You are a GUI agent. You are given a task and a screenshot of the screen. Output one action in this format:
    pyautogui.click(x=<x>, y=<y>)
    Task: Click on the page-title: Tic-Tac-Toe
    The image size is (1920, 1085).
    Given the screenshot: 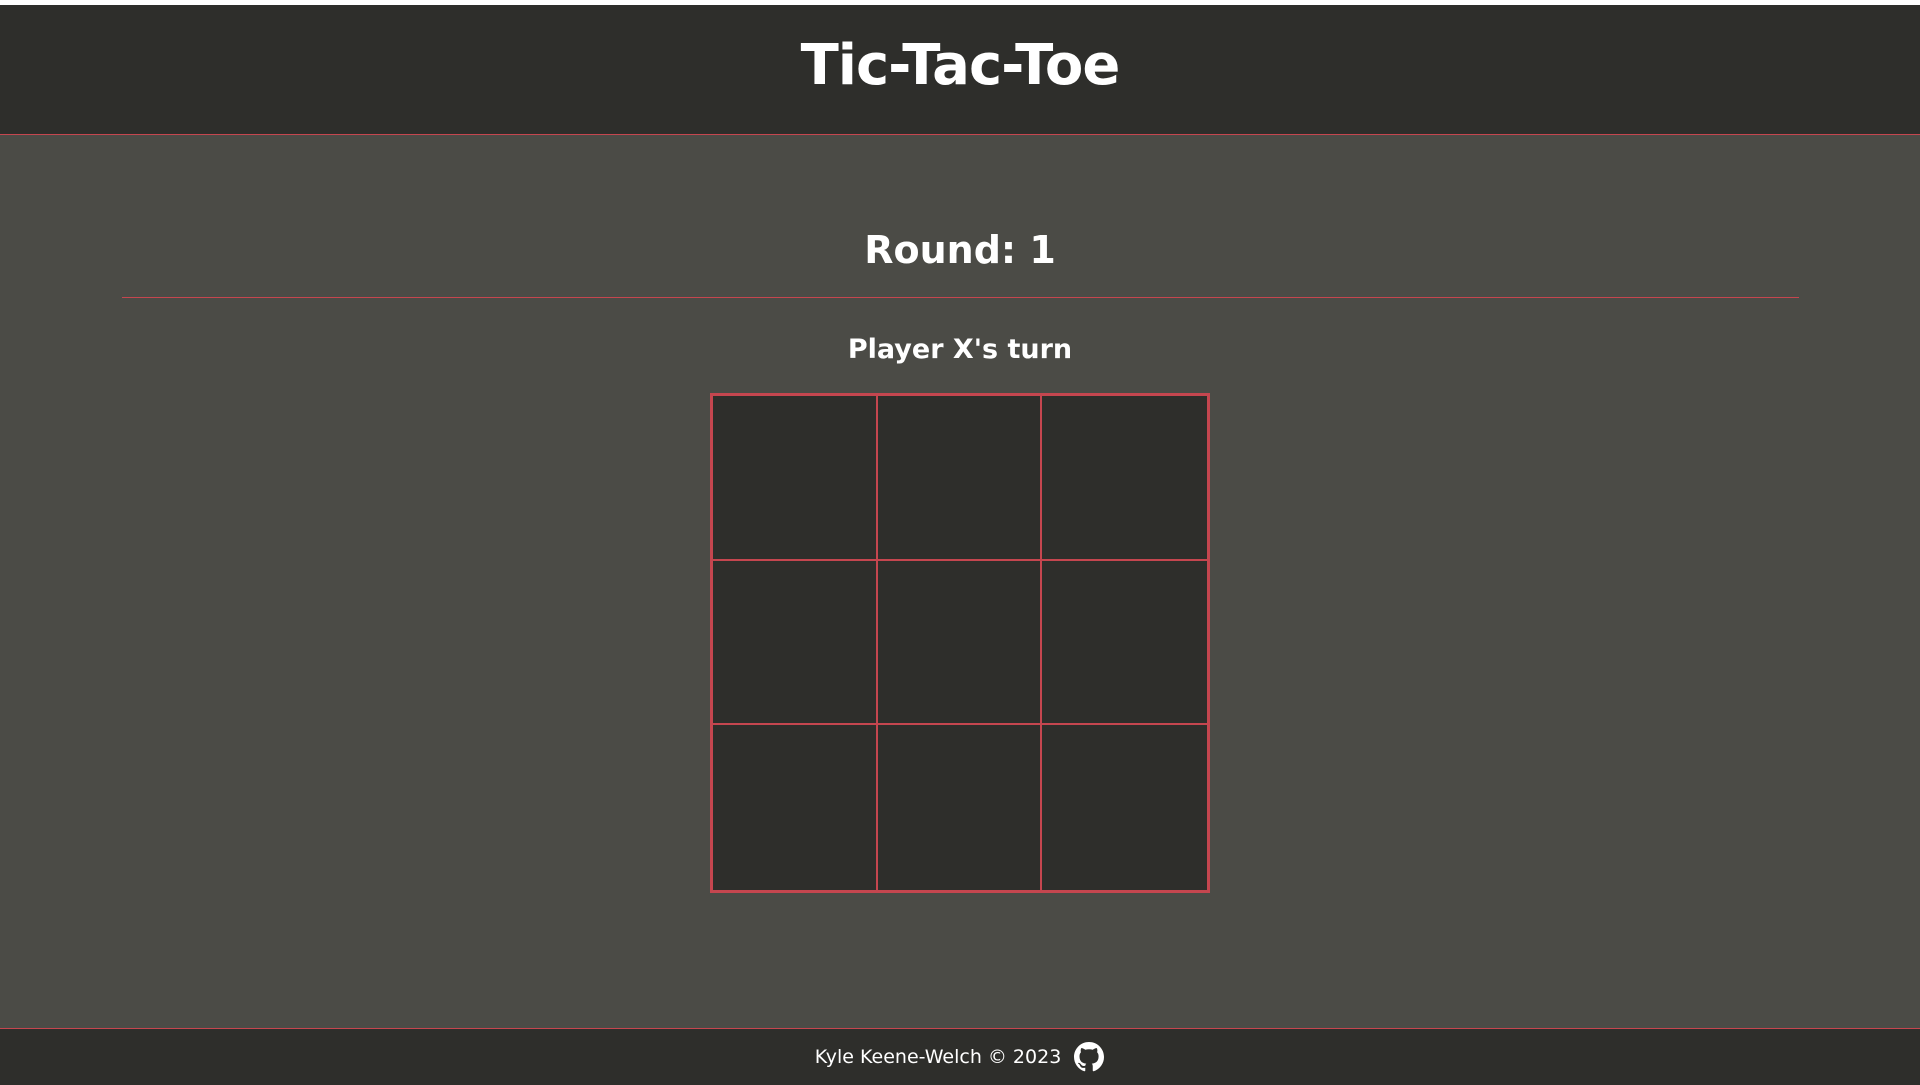 What is the action you would take?
    pyautogui.click(x=960, y=65)
    